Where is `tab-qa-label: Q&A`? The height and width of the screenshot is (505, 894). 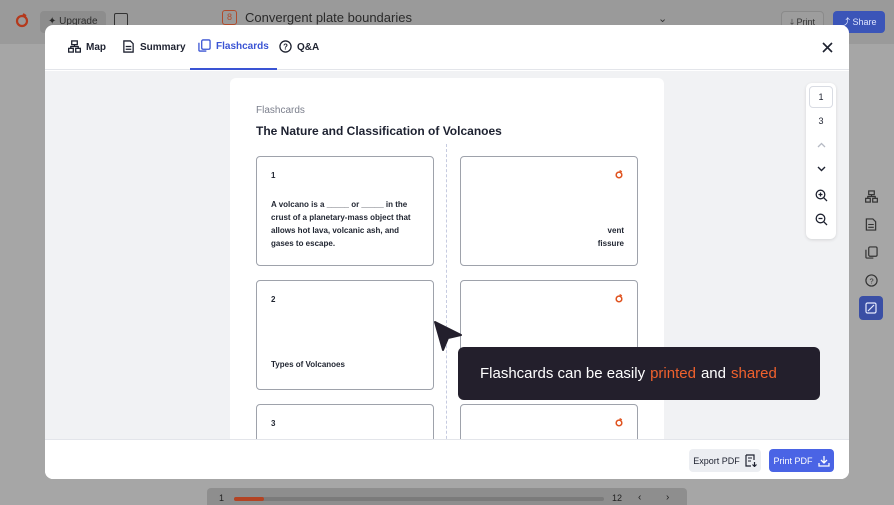 tab-qa-label: Q&A is located at coordinates (308, 47).